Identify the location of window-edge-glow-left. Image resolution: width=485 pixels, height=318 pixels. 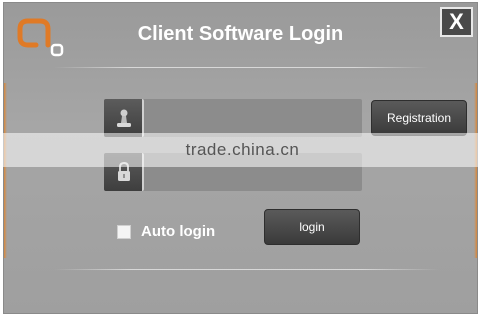
(5, 170).